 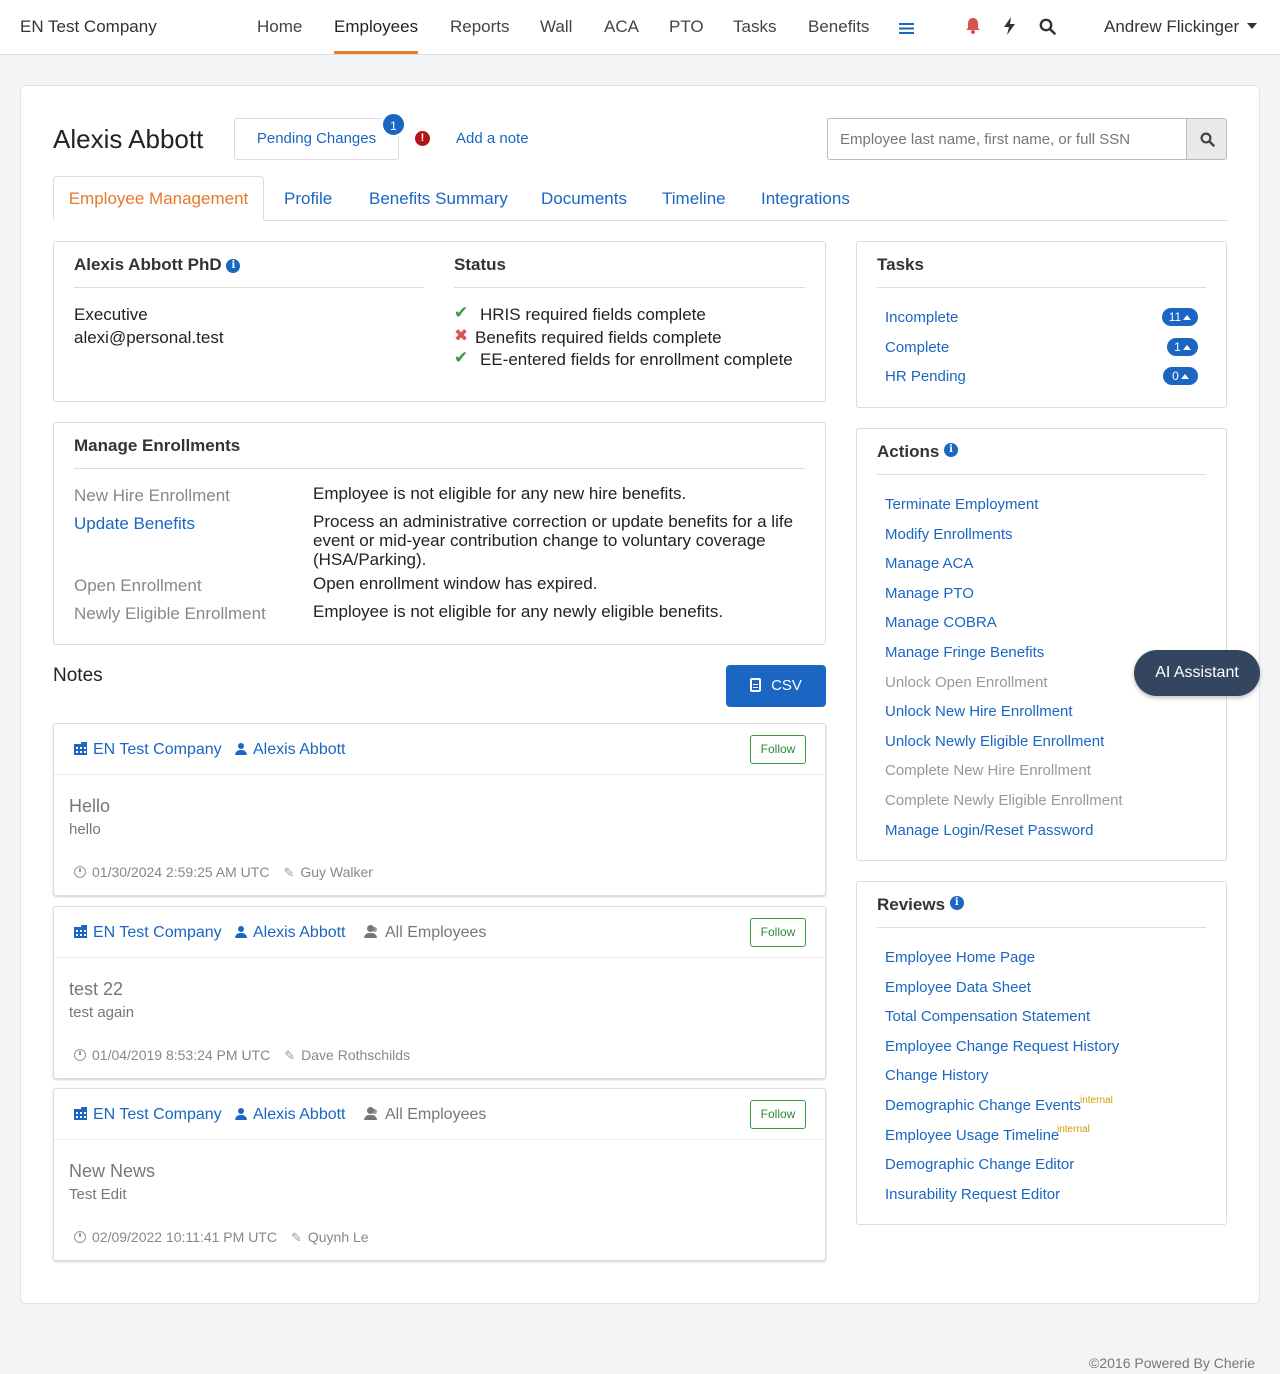 What do you see at coordinates (158, 198) in the screenshot?
I see `tab-employee-management: Employee Management` at bounding box center [158, 198].